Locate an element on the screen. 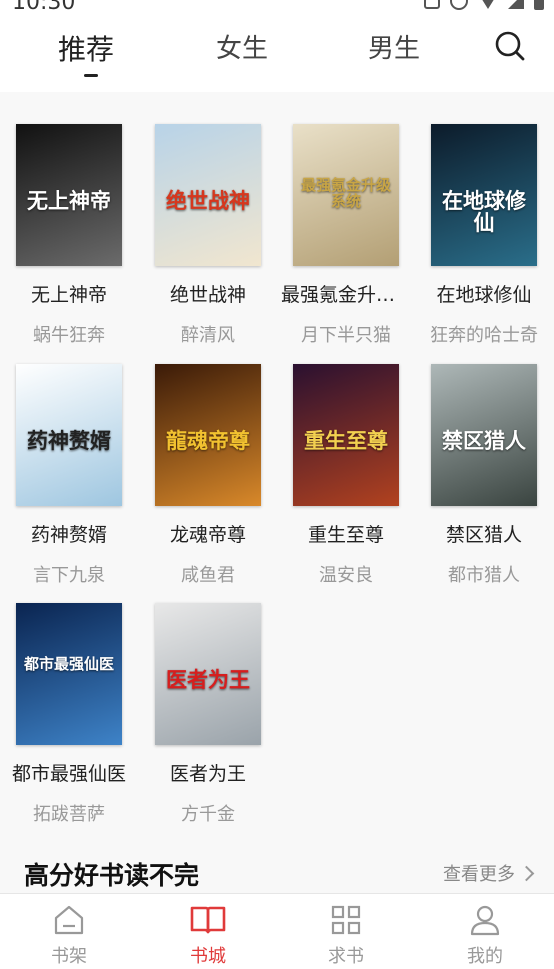 This screenshot has height=969, width=554. book-title: 重生至尊 is located at coordinates (346, 533).